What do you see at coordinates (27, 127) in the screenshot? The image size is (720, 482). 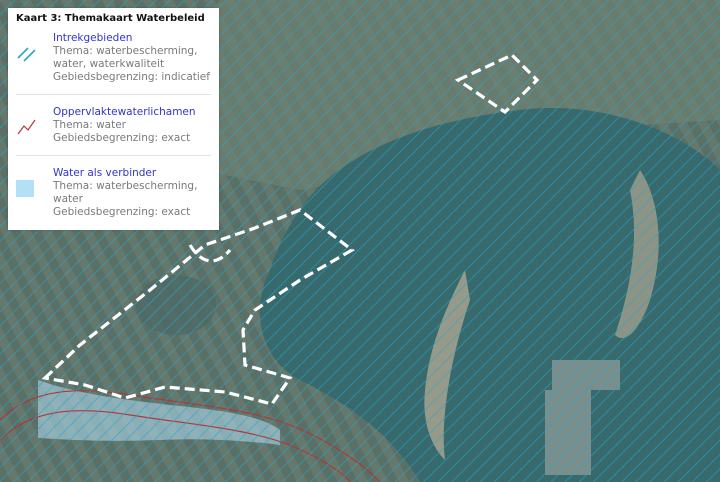 I see `water-line-icon` at bounding box center [27, 127].